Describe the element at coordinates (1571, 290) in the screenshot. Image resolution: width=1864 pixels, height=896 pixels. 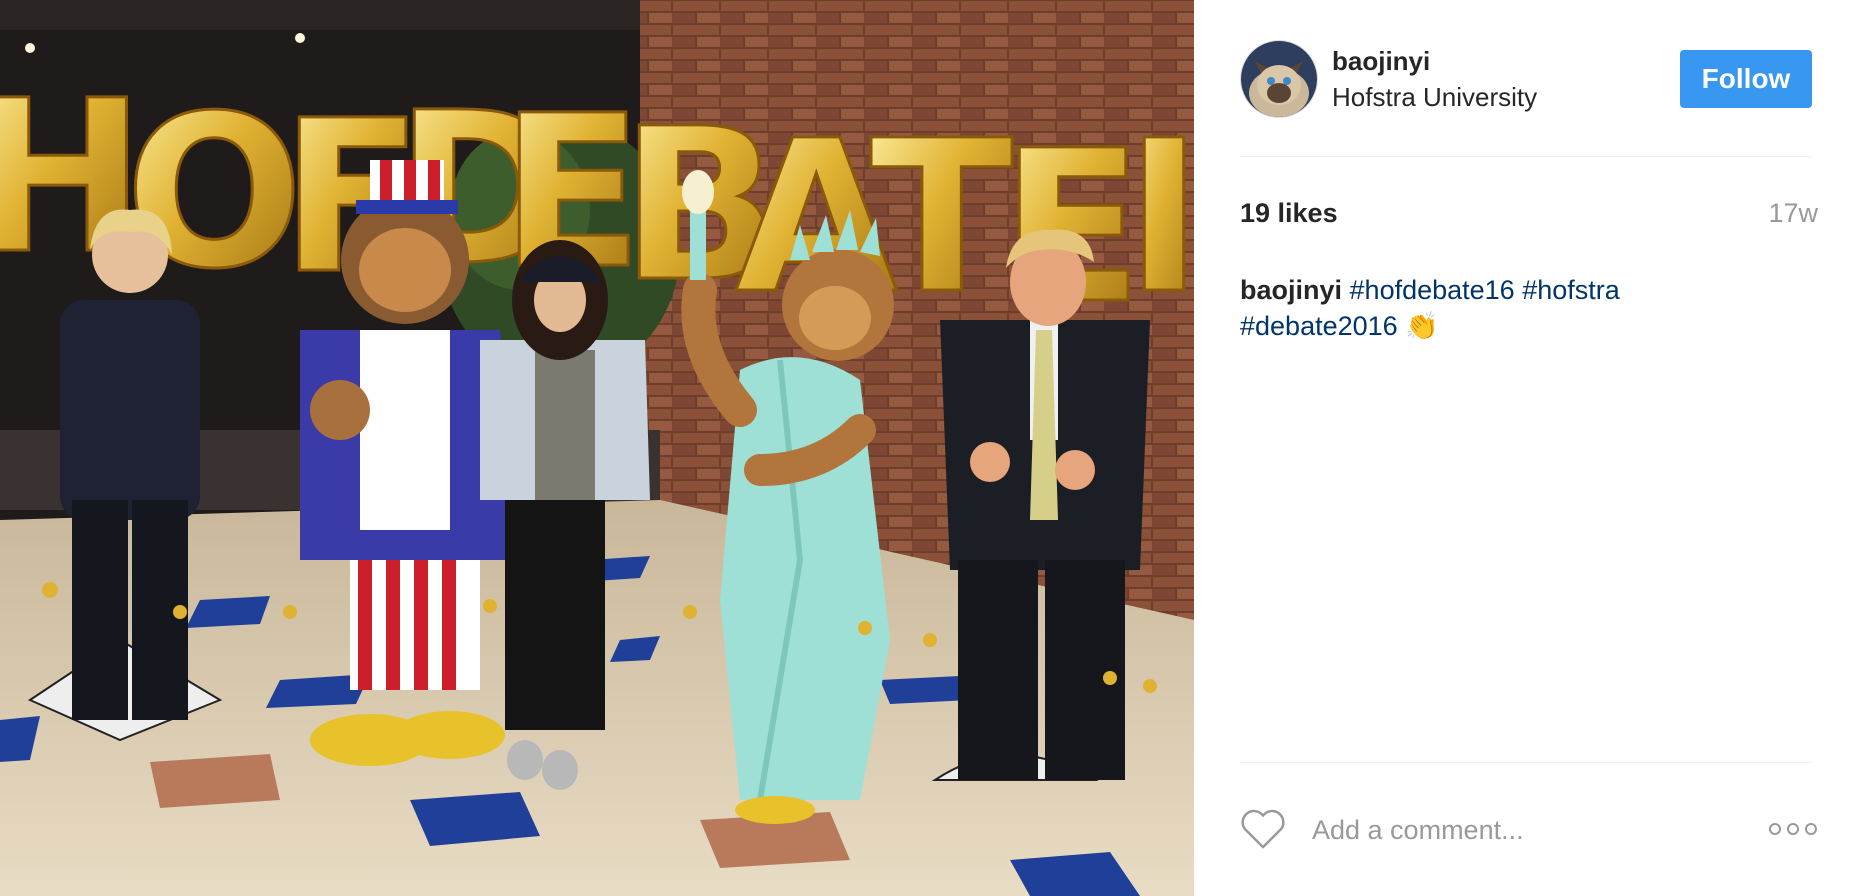
I see `hashtag-link: #hofstra` at that location.